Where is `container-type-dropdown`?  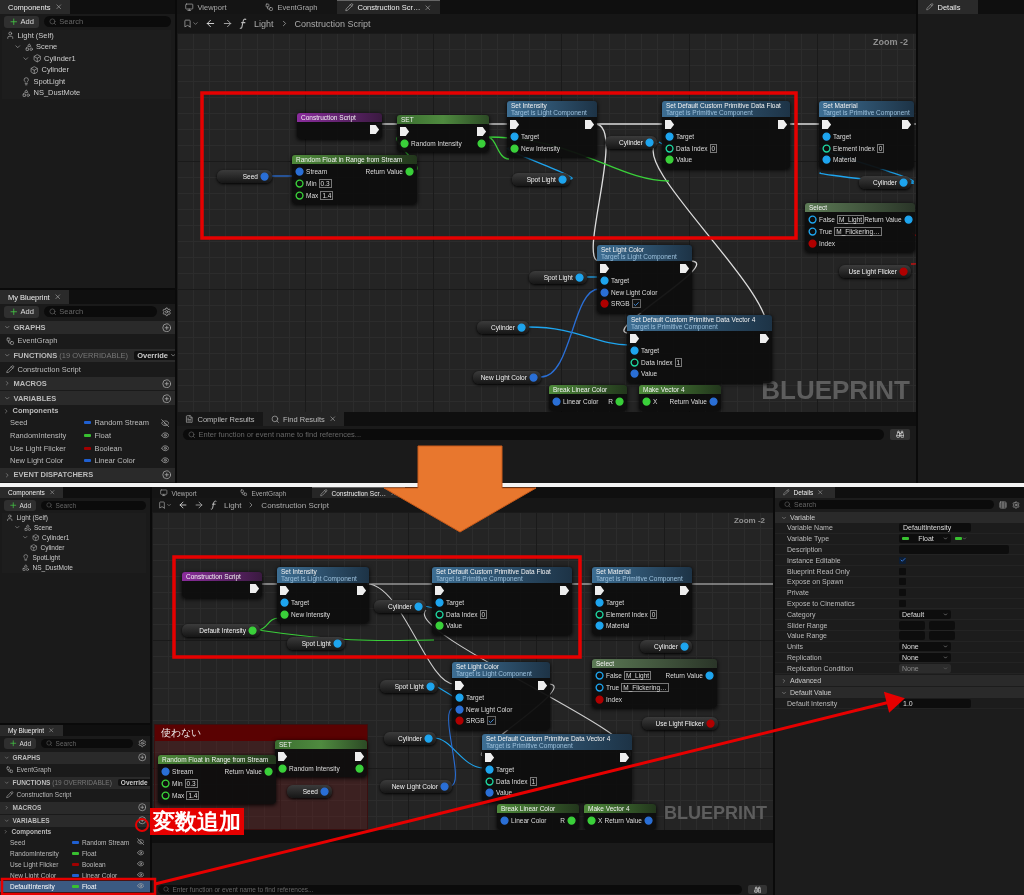
container-type-dropdown is located at coordinates (961, 539).